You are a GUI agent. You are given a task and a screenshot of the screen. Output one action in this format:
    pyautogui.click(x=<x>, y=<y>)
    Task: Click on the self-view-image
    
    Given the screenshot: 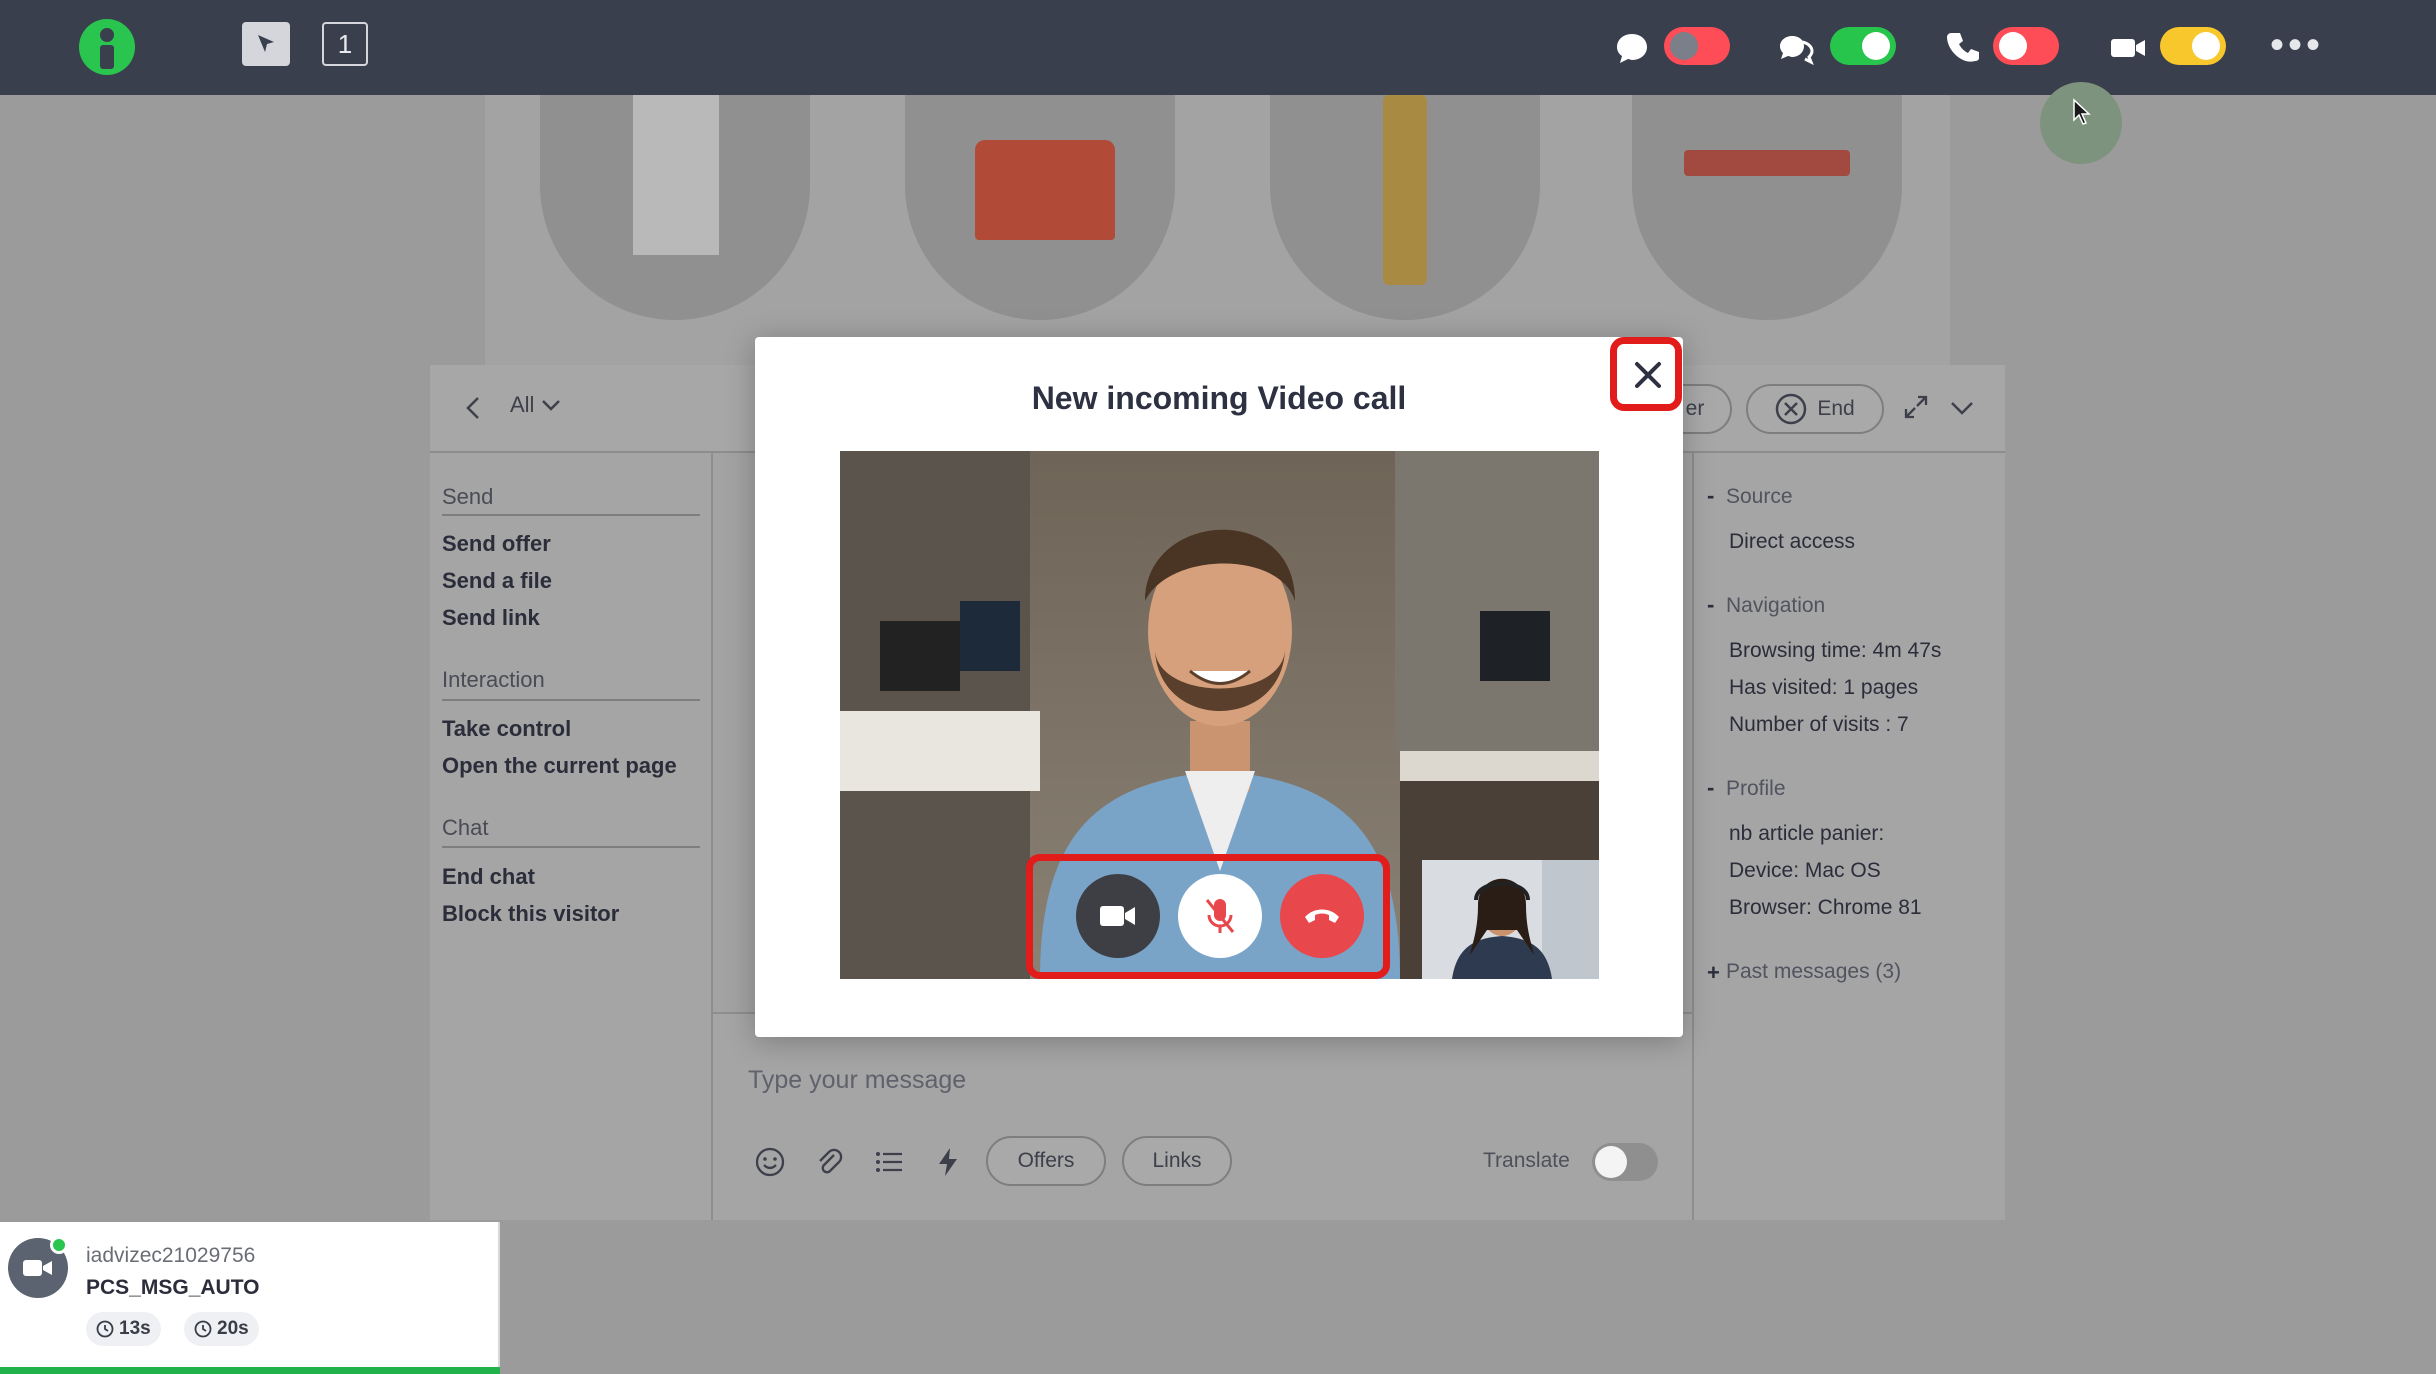 What is the action you would take?
    pyautogui.click(x=1510, y=919)
    